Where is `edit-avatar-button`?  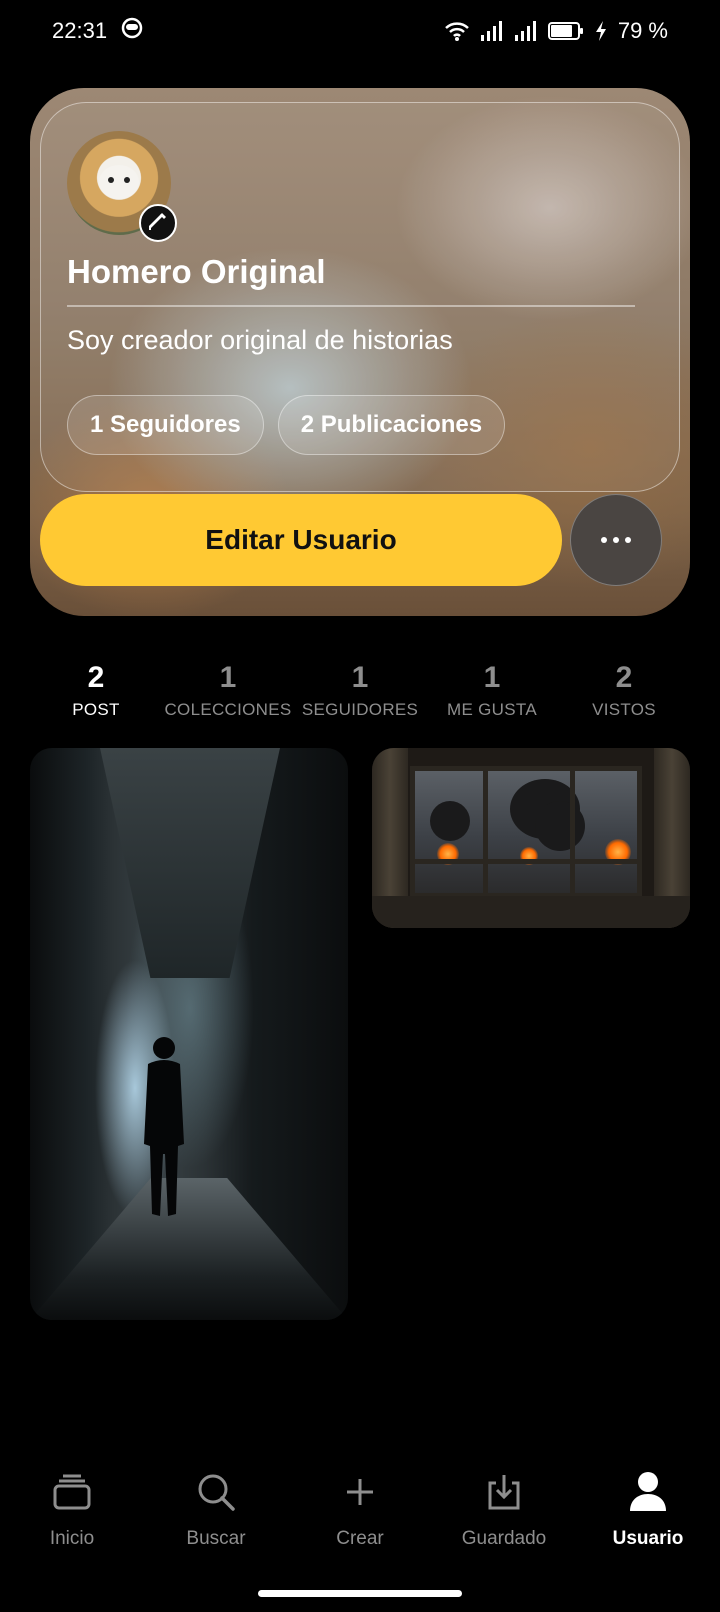 edit-avatar-button is located at coordinates (158, 223).